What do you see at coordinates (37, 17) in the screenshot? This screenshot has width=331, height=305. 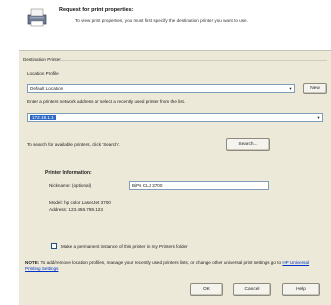 I see `printer-icon` at bounding box center [37, 17].